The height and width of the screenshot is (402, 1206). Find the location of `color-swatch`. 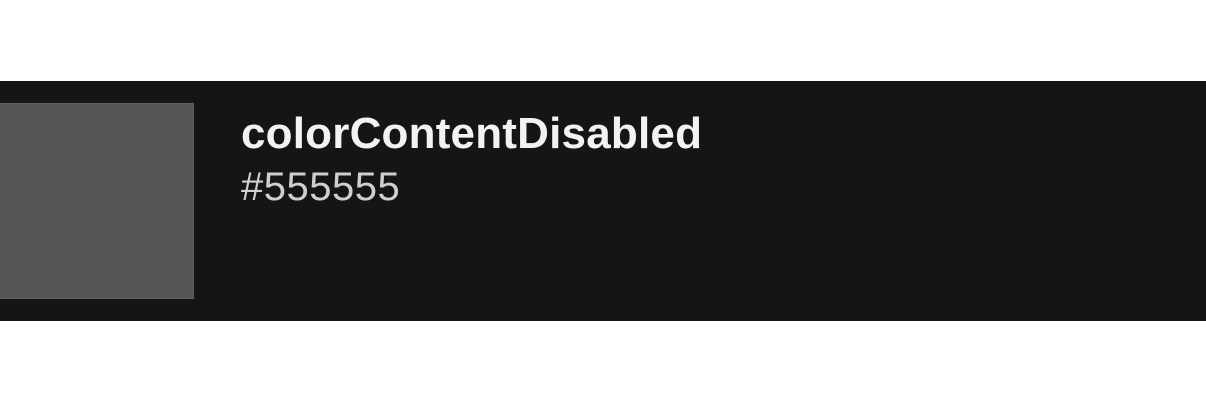

color-swatch is located at coordinates (97, 201).